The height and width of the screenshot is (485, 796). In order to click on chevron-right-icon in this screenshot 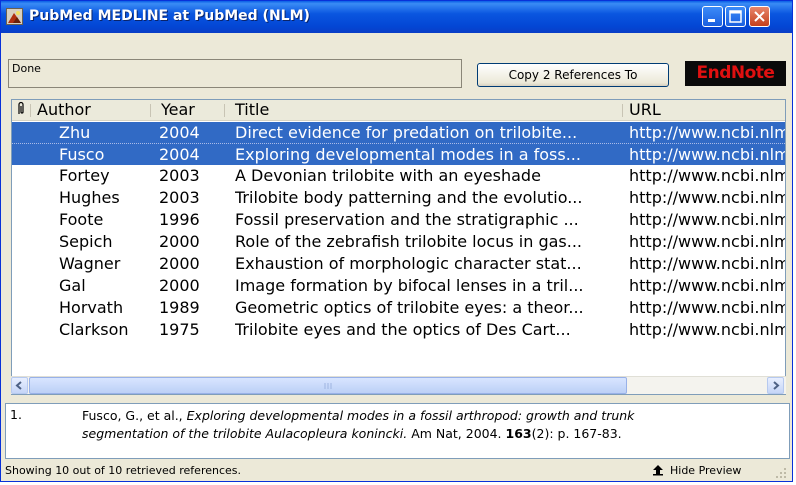, I will do `click(776, 385)`.